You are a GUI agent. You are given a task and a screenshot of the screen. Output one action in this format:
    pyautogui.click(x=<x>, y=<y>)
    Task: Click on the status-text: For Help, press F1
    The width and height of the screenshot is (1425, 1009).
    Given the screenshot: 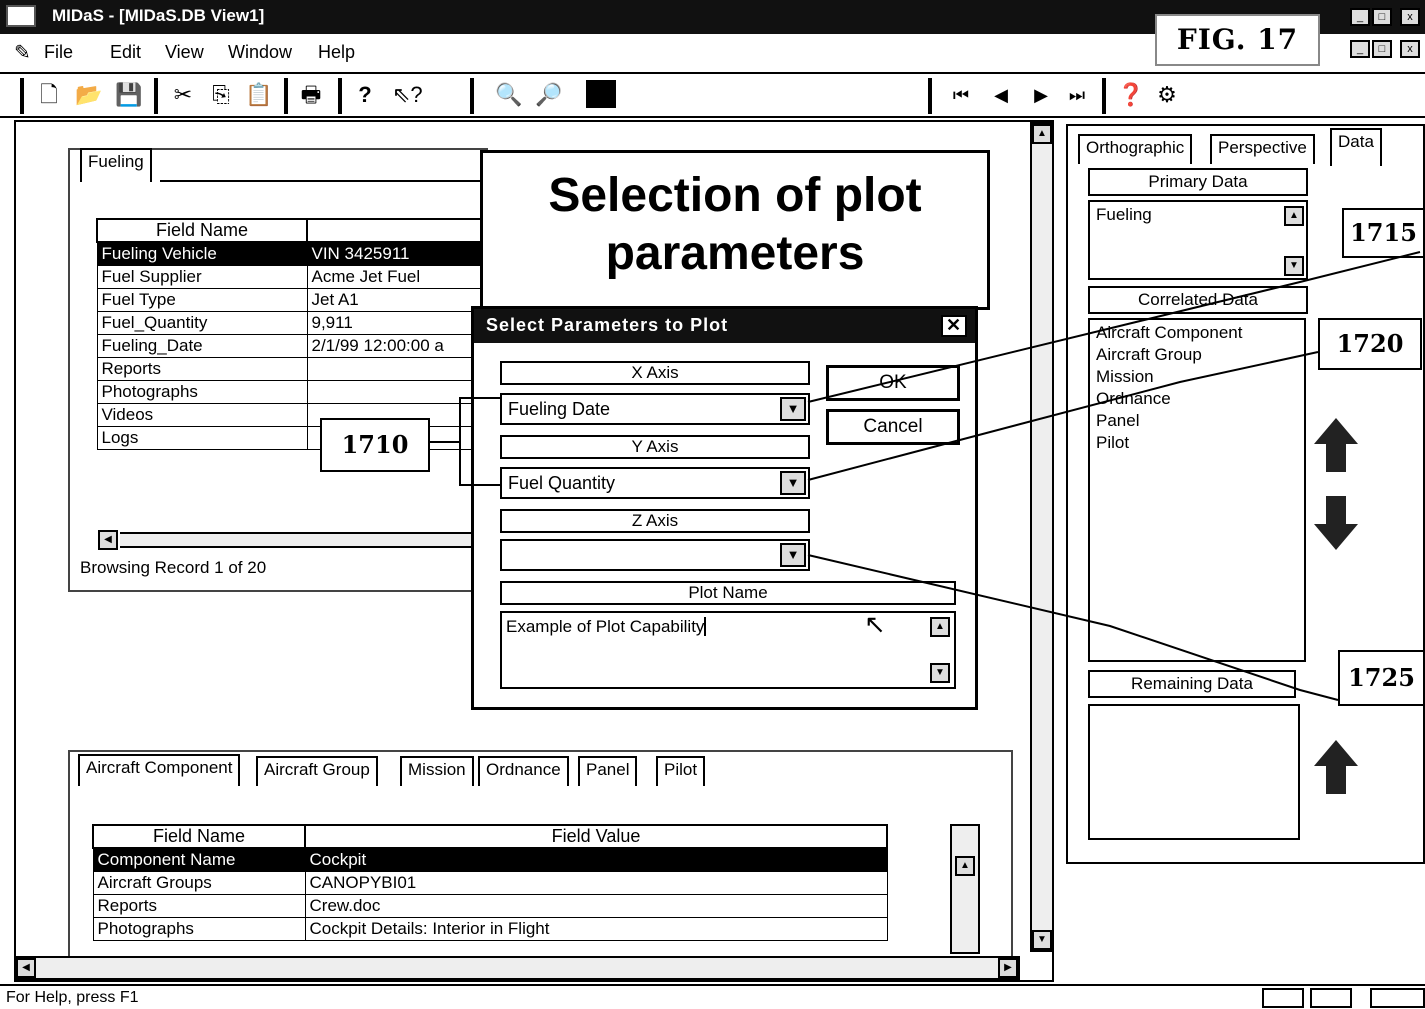 What is the action you would take?
    pyautogui.click(x=72, y=997)
    